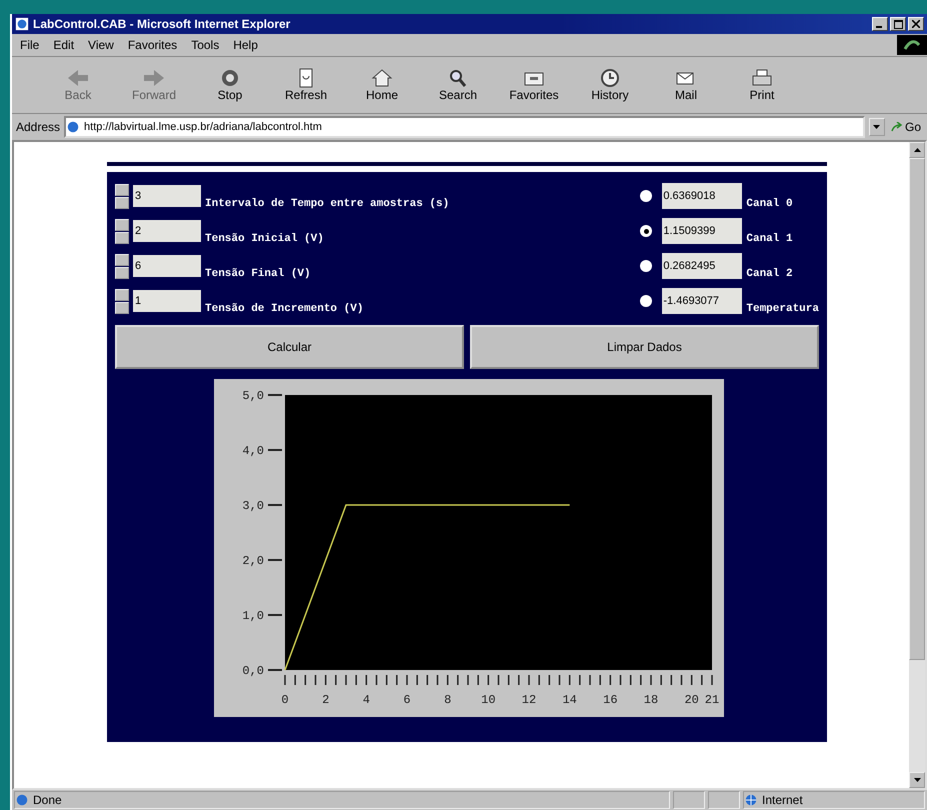  Describe the element at coordinates (289, 347) in the screenshot. I see `action-button: Calcular` at that location.